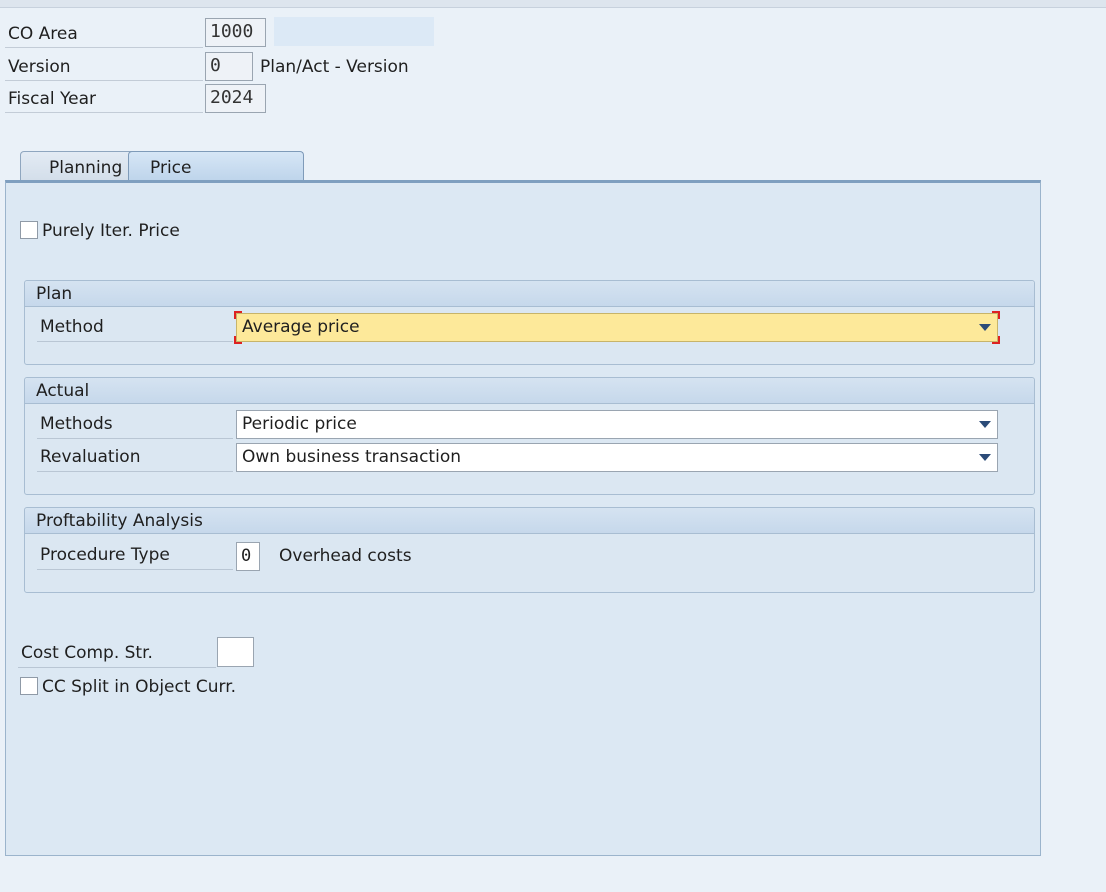  What do you see at coordinates (216, 180) in the screenshot?
I see `tab-price-calculation: Price calculation` at bounding box center [216, 180].